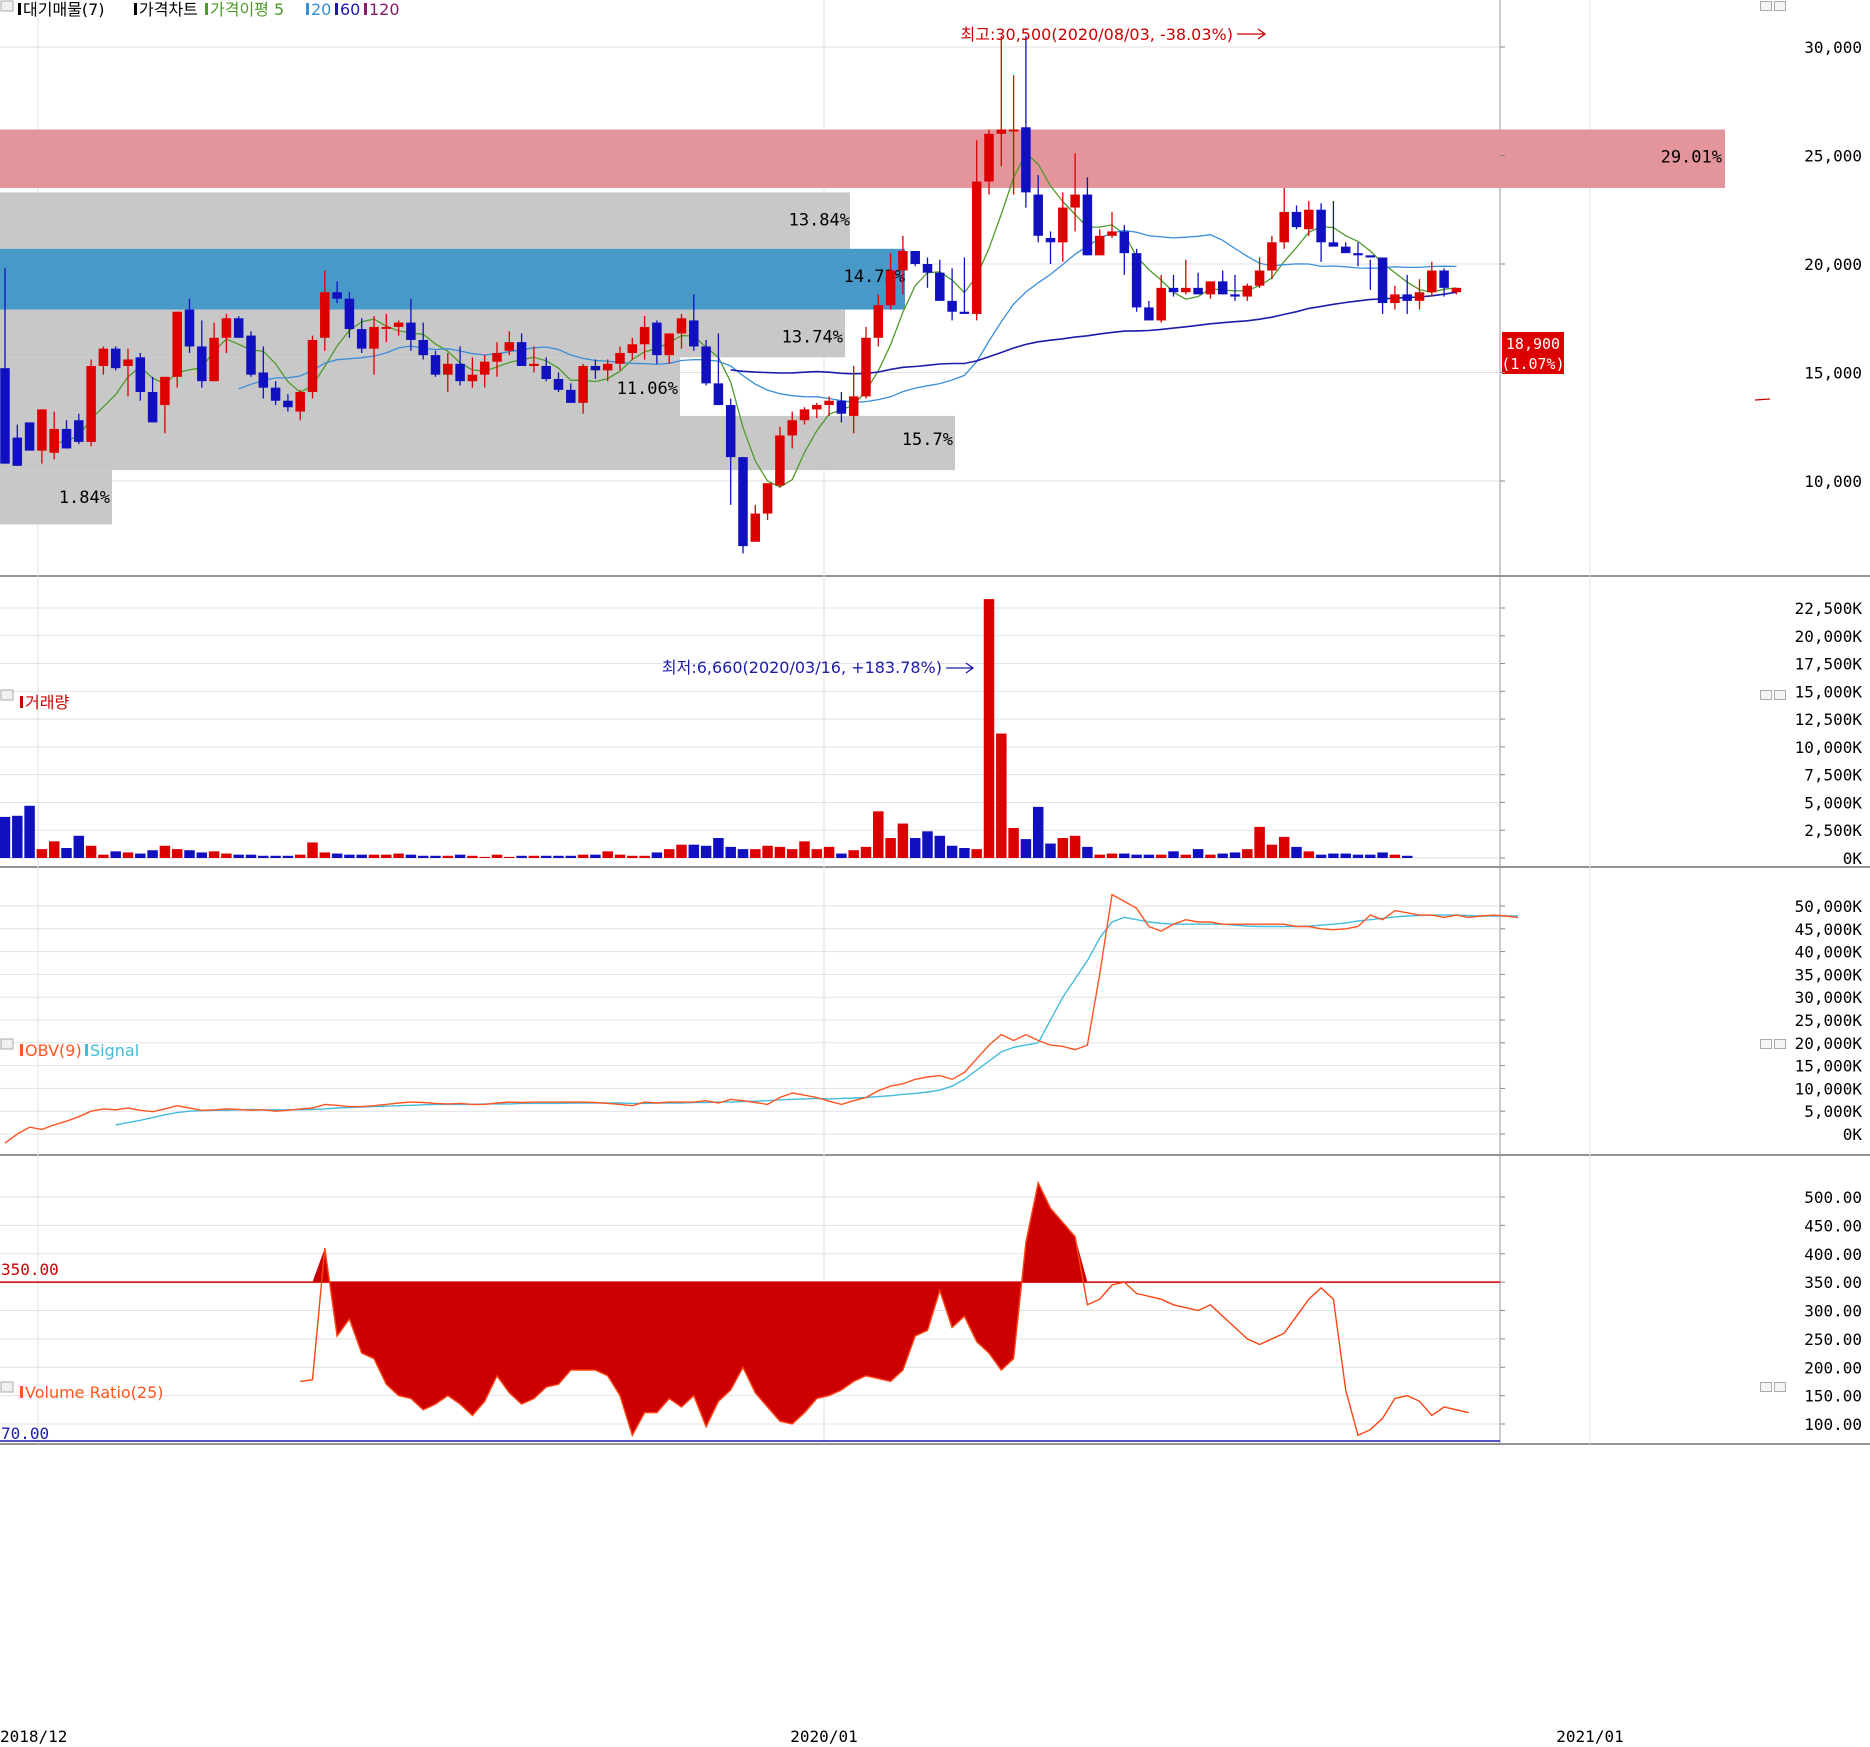 The width and height of the screenshot is (1870, 1747). What do you see at coordinates (1691, 157) in the screenshot?
I see `supply-zone-label: 29.01%` at bounding box center [1691, 157].